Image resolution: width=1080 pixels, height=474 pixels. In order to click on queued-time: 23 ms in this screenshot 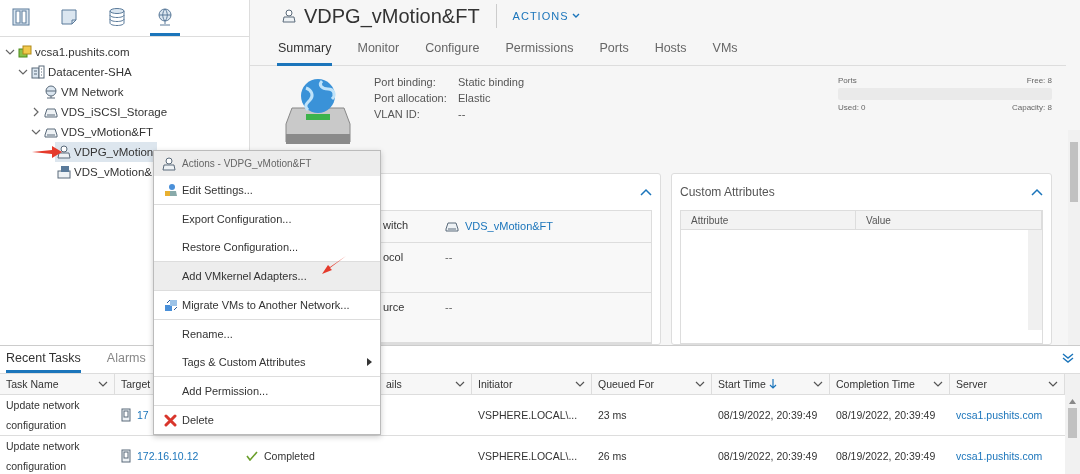, I will do `click(612, 415)`.